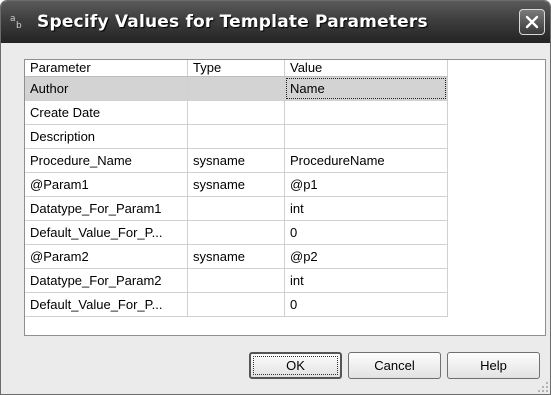 Image resolution: width=551 pixels, height=395 pixels. I want to click on close-icon, so click(532, 22).